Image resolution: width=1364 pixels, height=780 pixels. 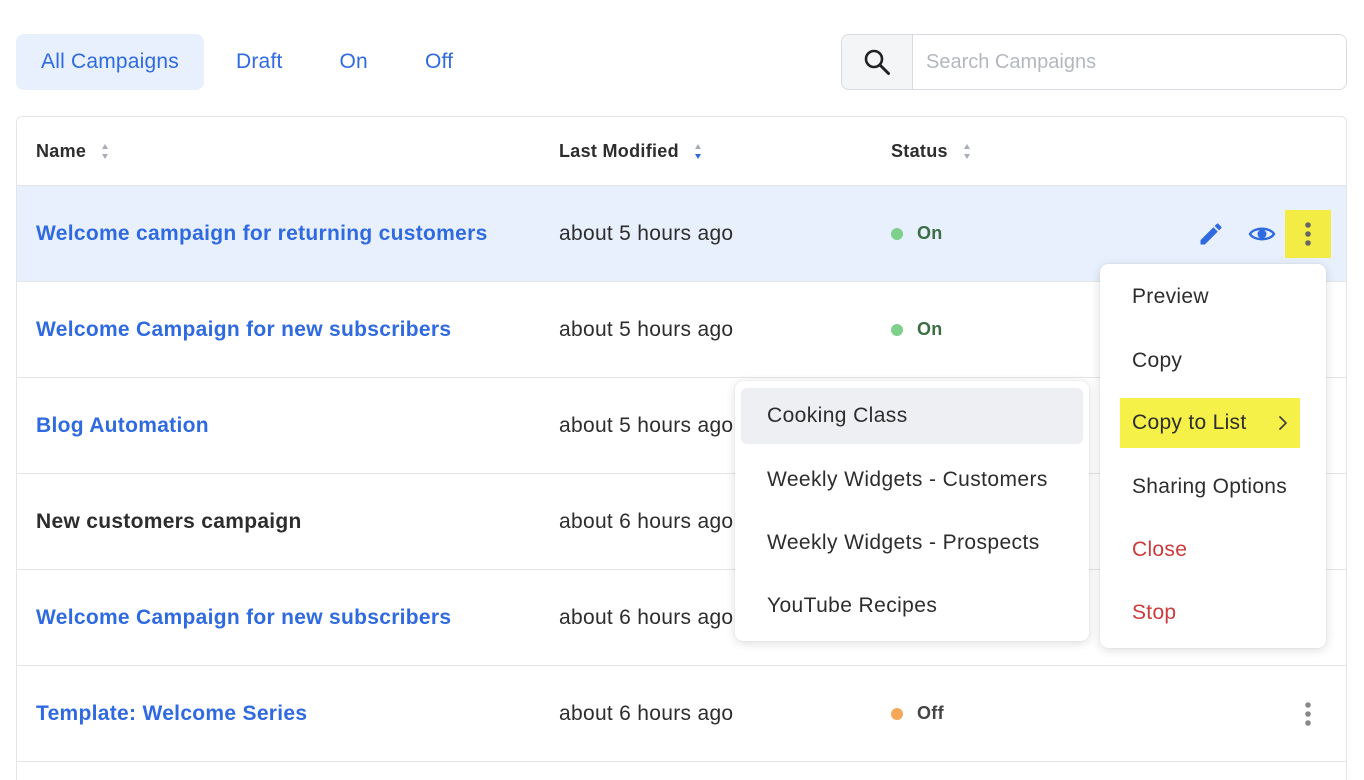 I want to click on search-button, so click(x=877, y=62).